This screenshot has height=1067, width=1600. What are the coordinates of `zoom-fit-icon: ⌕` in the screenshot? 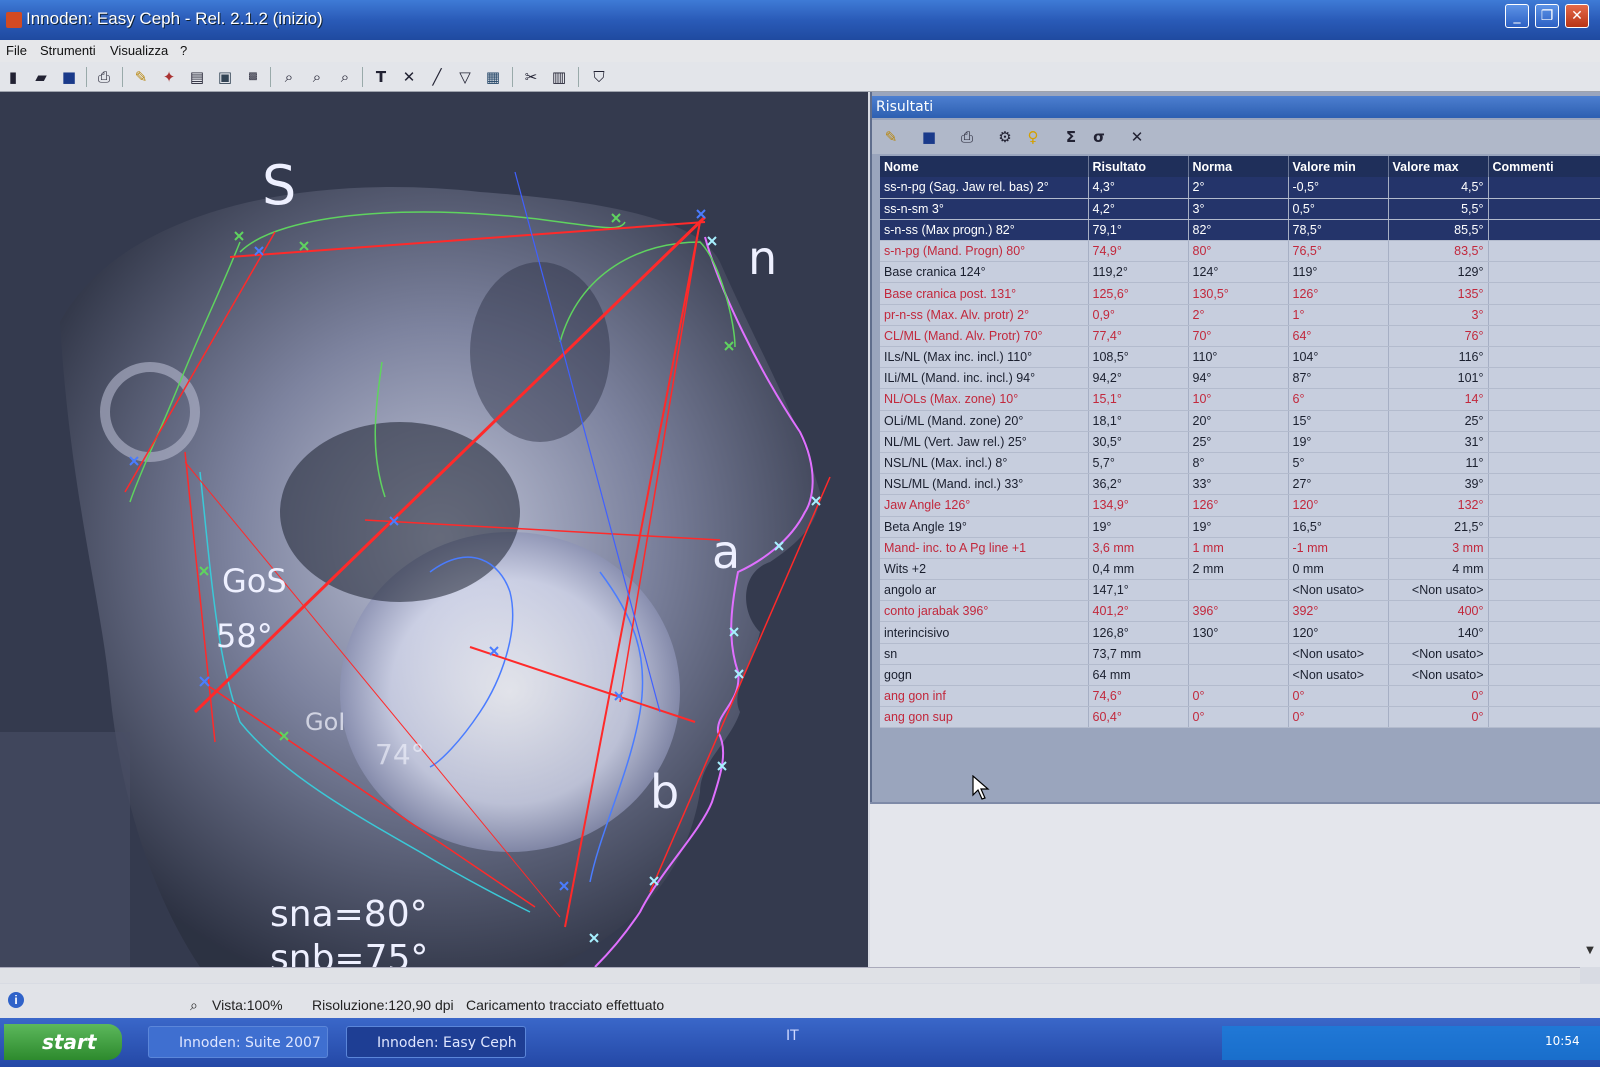 It's located at (345, 77).